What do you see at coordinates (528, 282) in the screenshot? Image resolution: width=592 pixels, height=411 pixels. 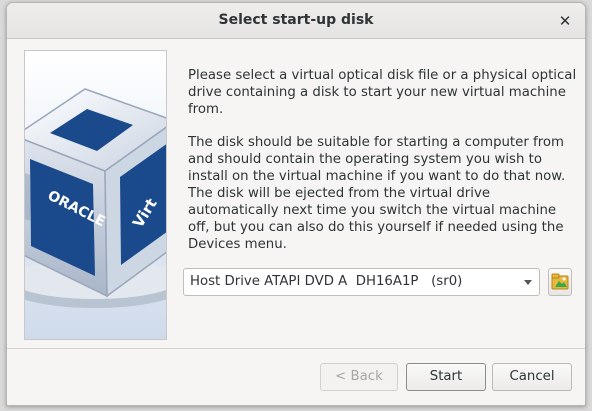 I see `chevron-down-icon` at bounding box center [528, 282].